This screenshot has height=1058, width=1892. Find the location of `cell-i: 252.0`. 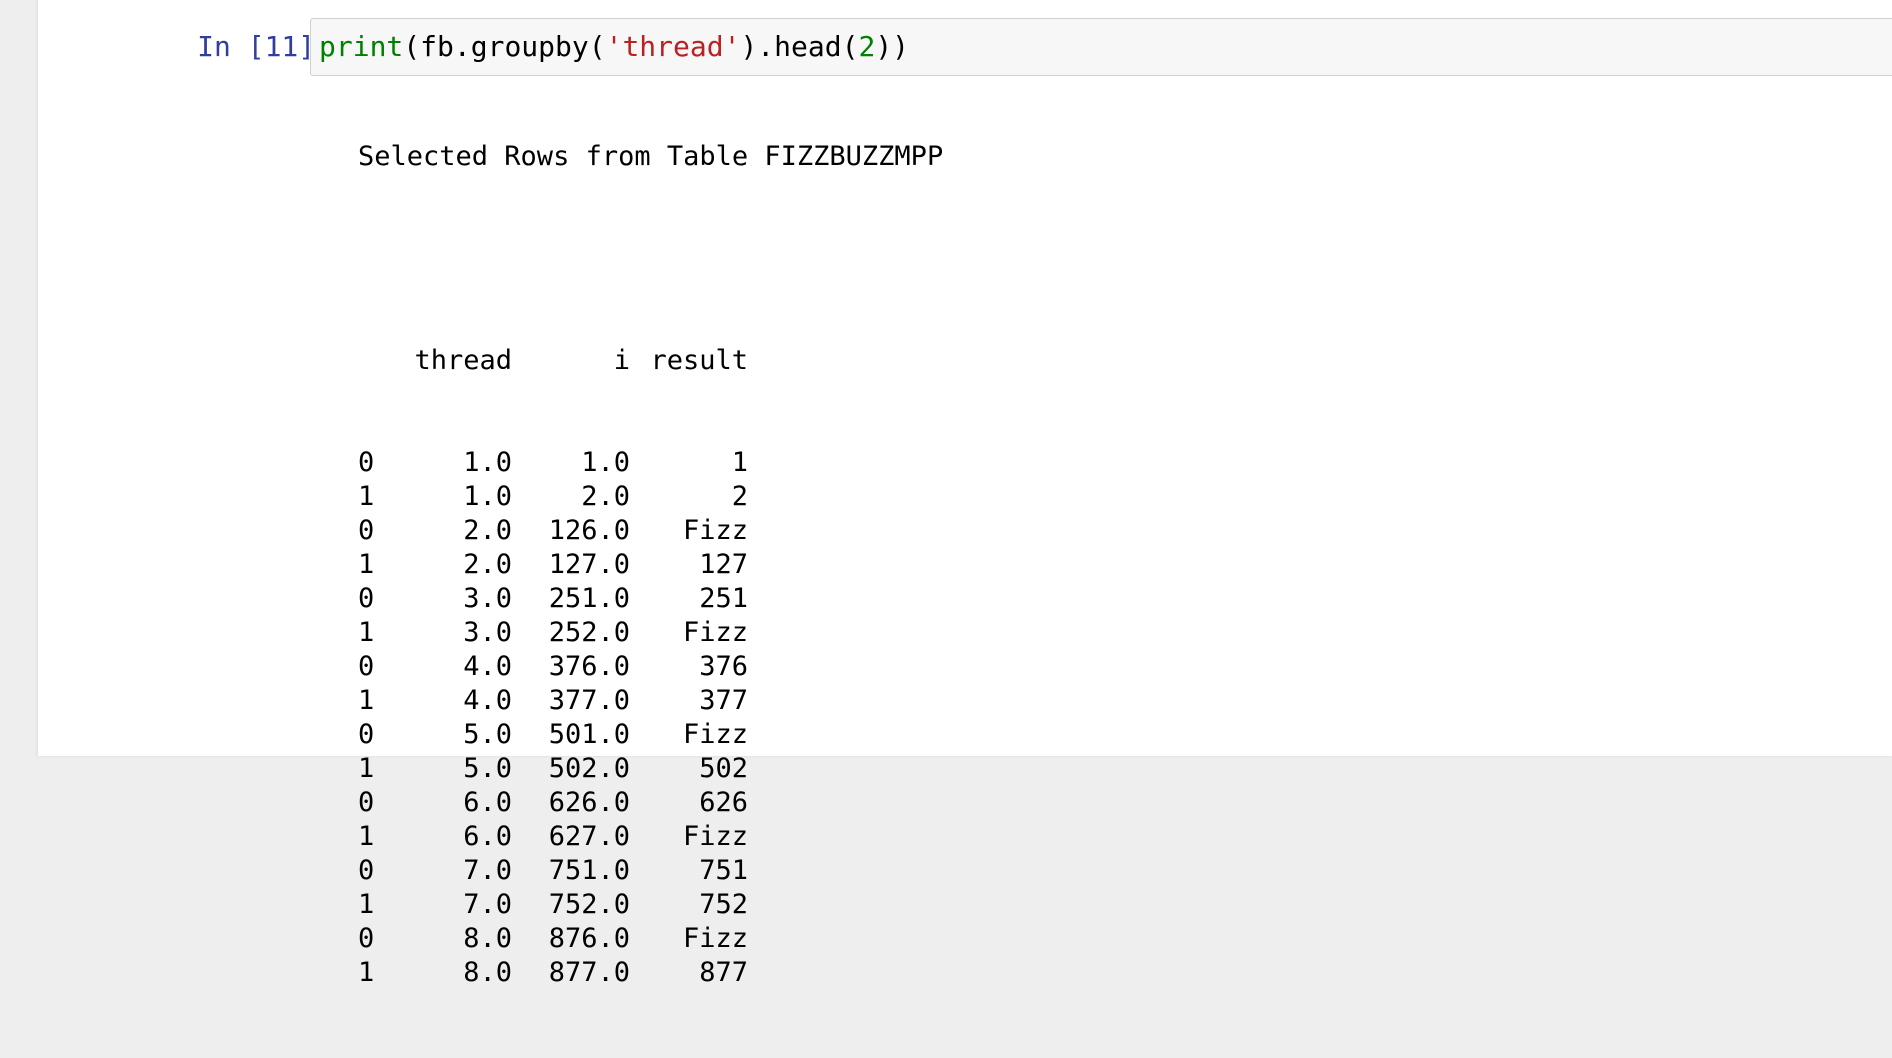

cell-i: 252.0 is located at coordinates (589, 632).